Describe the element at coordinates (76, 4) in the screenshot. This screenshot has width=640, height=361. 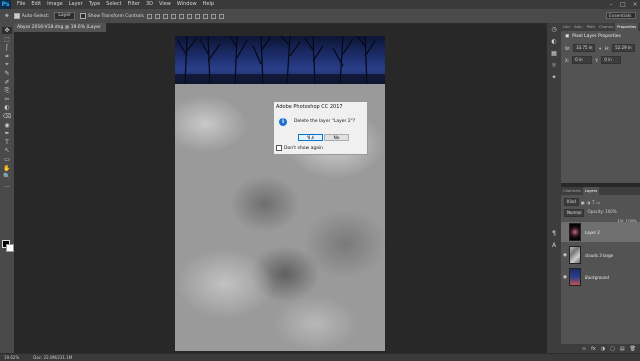
I see `menu-layer: Layer` at that location.